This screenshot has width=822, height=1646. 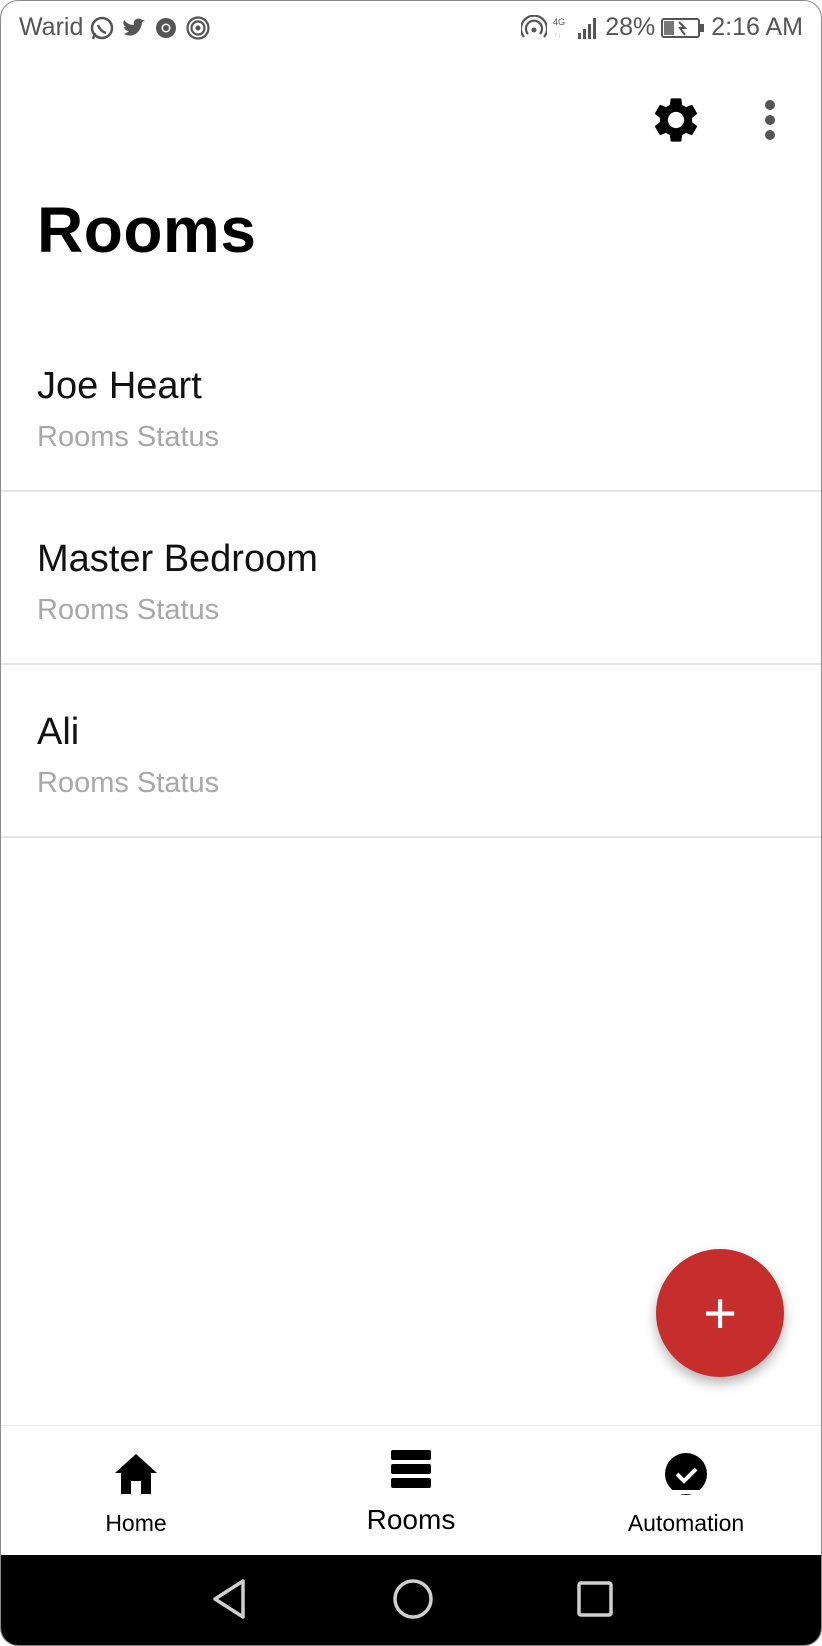 I want to click on add-room-button: +, so click(x=720, y=1313).